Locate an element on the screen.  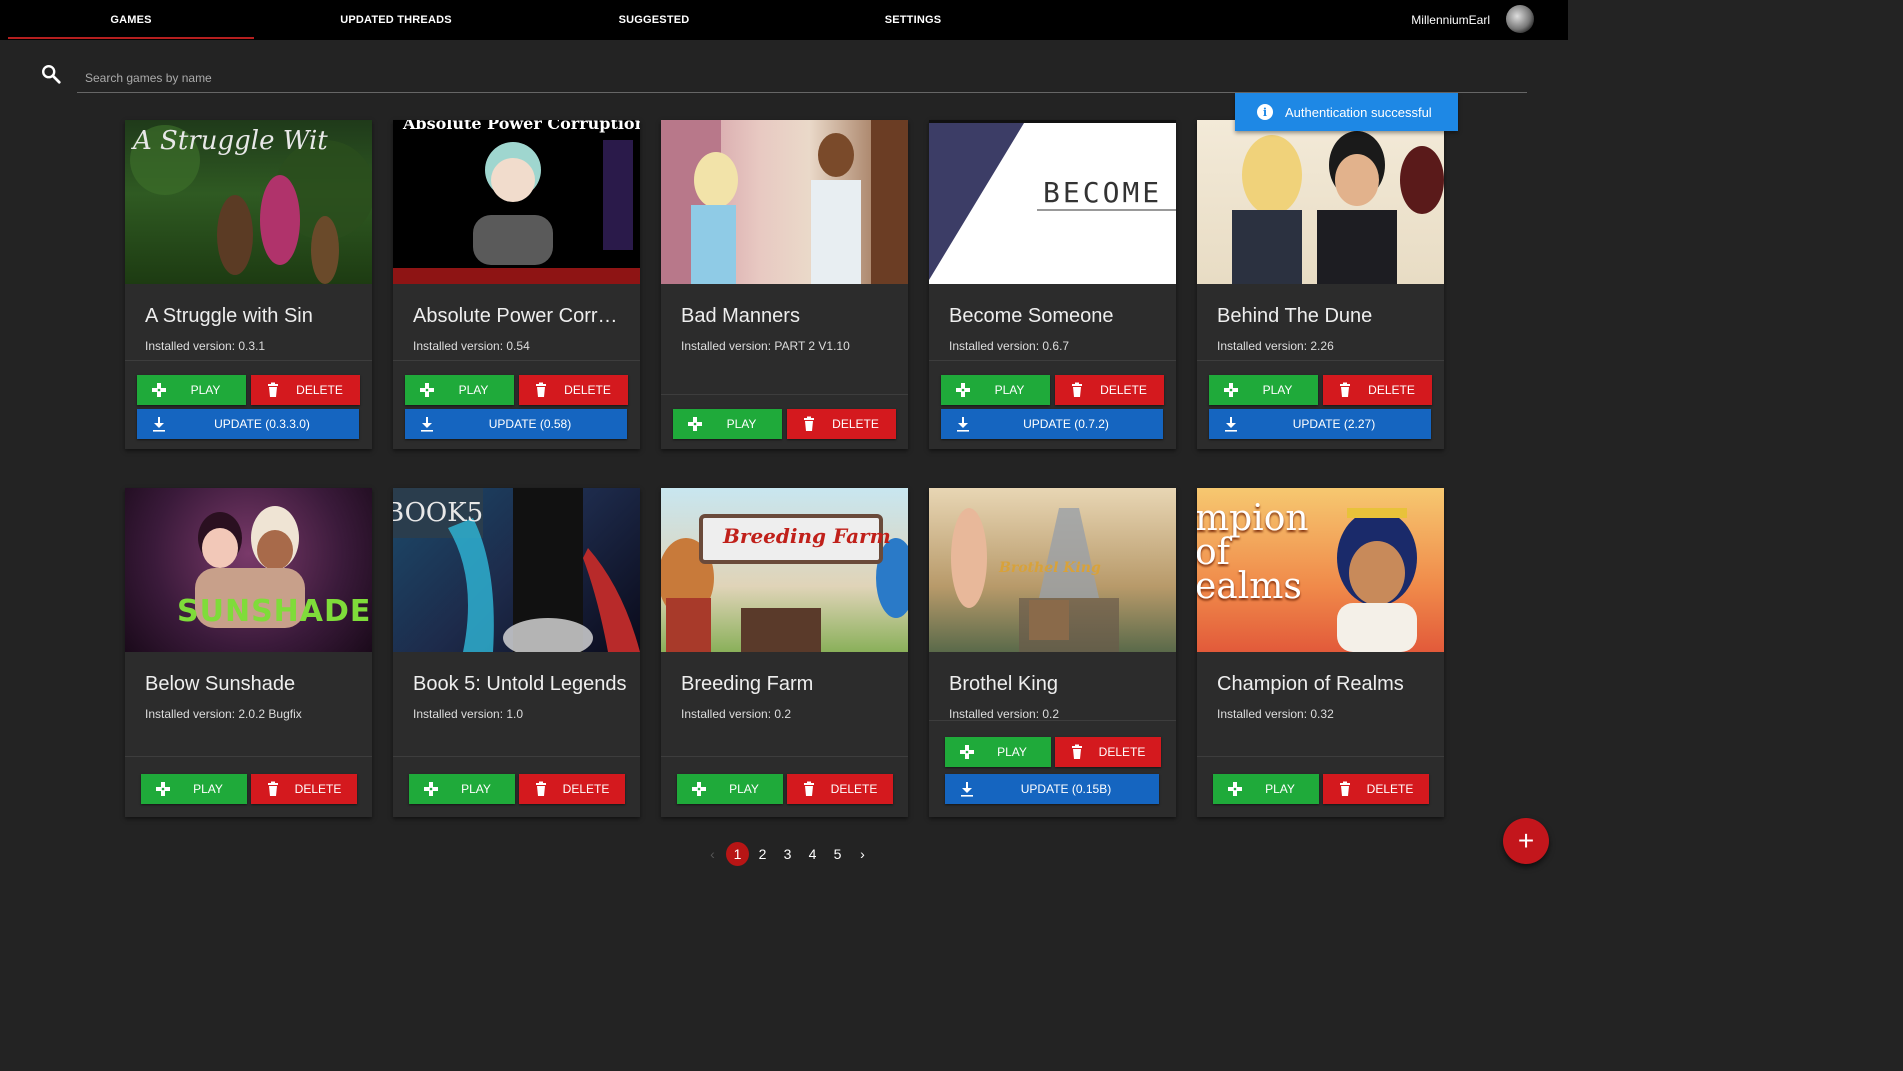
username: MillenniumEarl is located at coordinates (1450, 20).